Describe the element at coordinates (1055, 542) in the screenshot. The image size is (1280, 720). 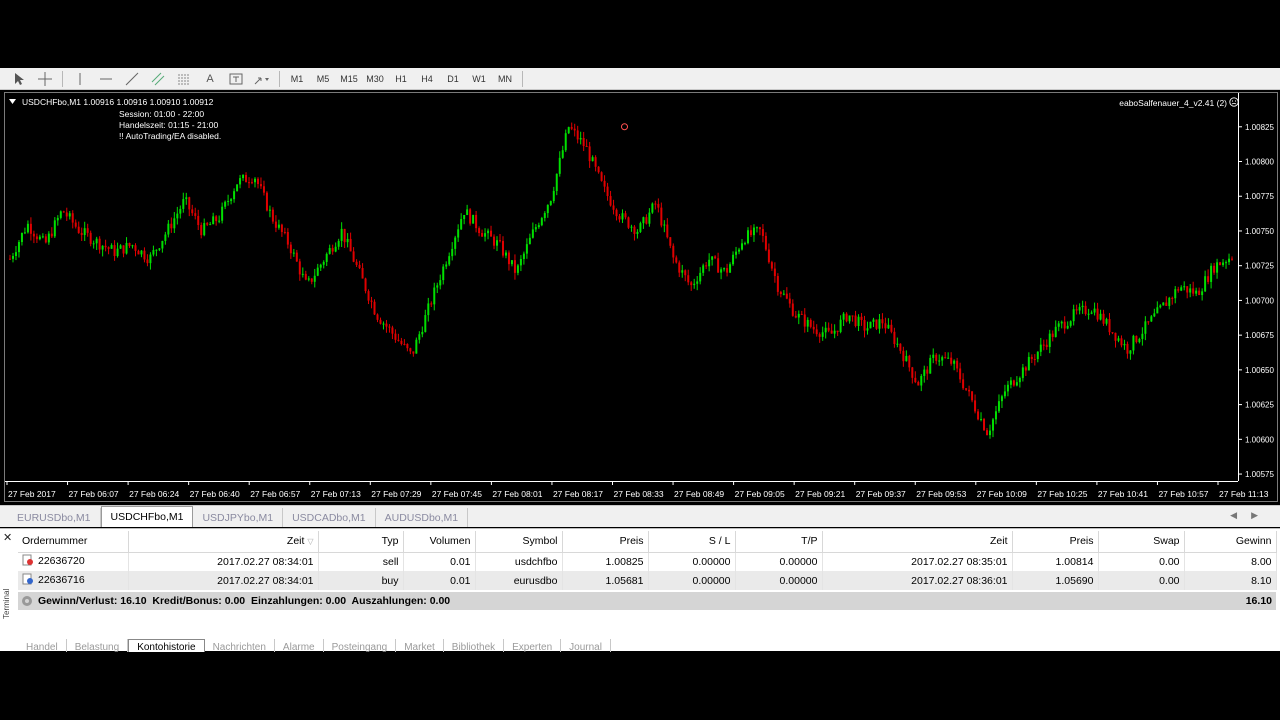
I see `column-header-close-price: Preis` at that location.